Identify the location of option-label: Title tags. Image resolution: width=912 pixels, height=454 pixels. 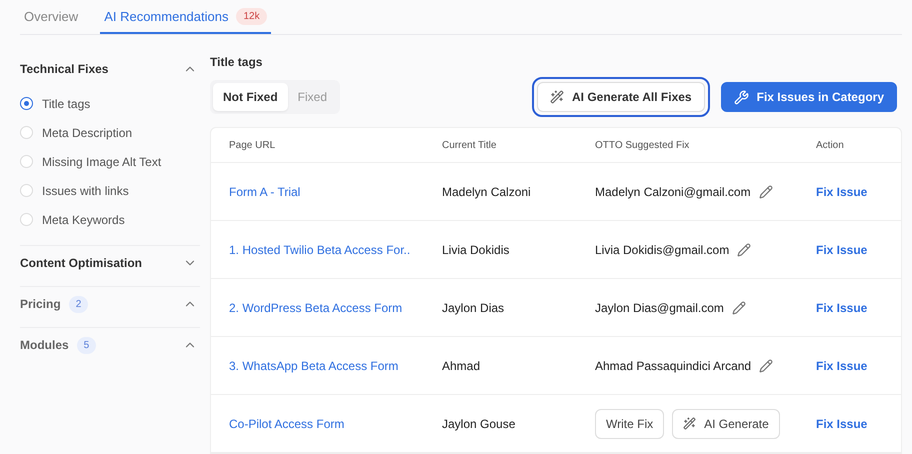
(66, 103).